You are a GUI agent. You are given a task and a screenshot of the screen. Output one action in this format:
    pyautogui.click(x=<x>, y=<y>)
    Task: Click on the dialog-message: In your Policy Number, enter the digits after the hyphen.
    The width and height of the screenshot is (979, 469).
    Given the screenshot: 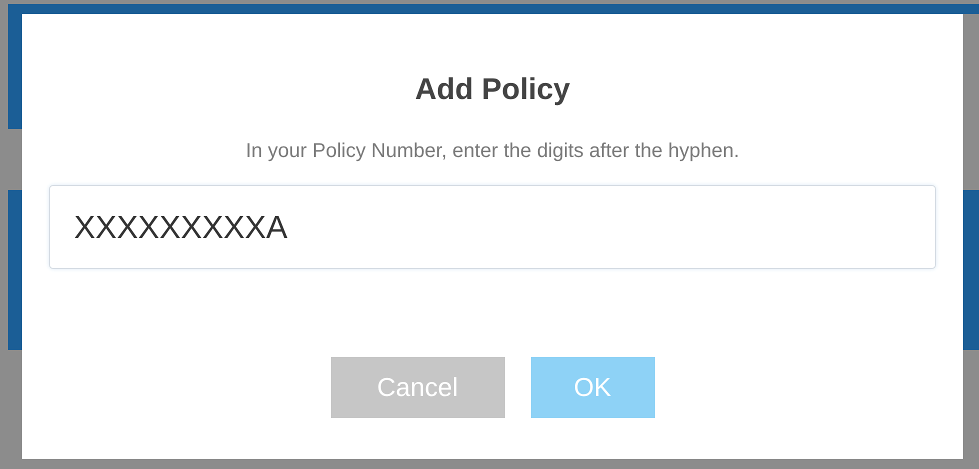 What is the action you would take?
    pyautogui.click(x=493, y=151)
    